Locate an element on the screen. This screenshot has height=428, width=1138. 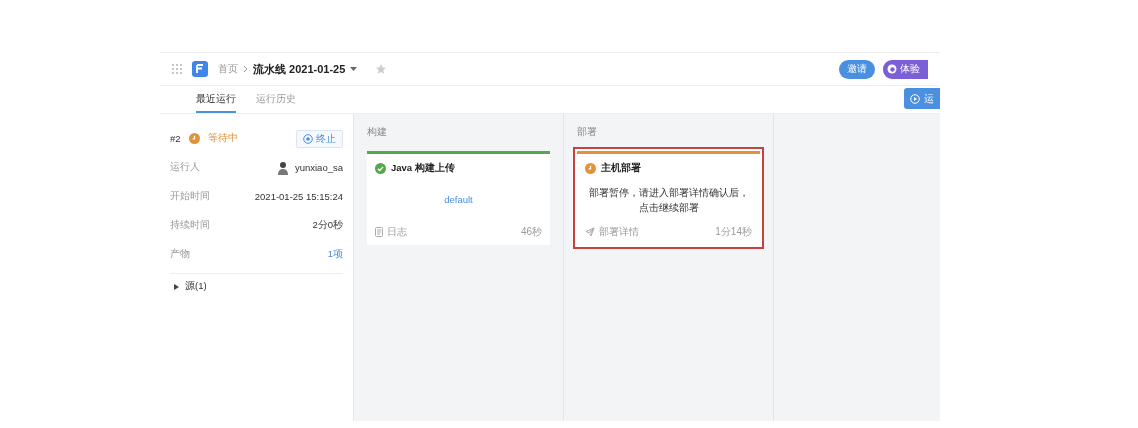
job-footer-link: 日志 is located at coordinates (397, 232).